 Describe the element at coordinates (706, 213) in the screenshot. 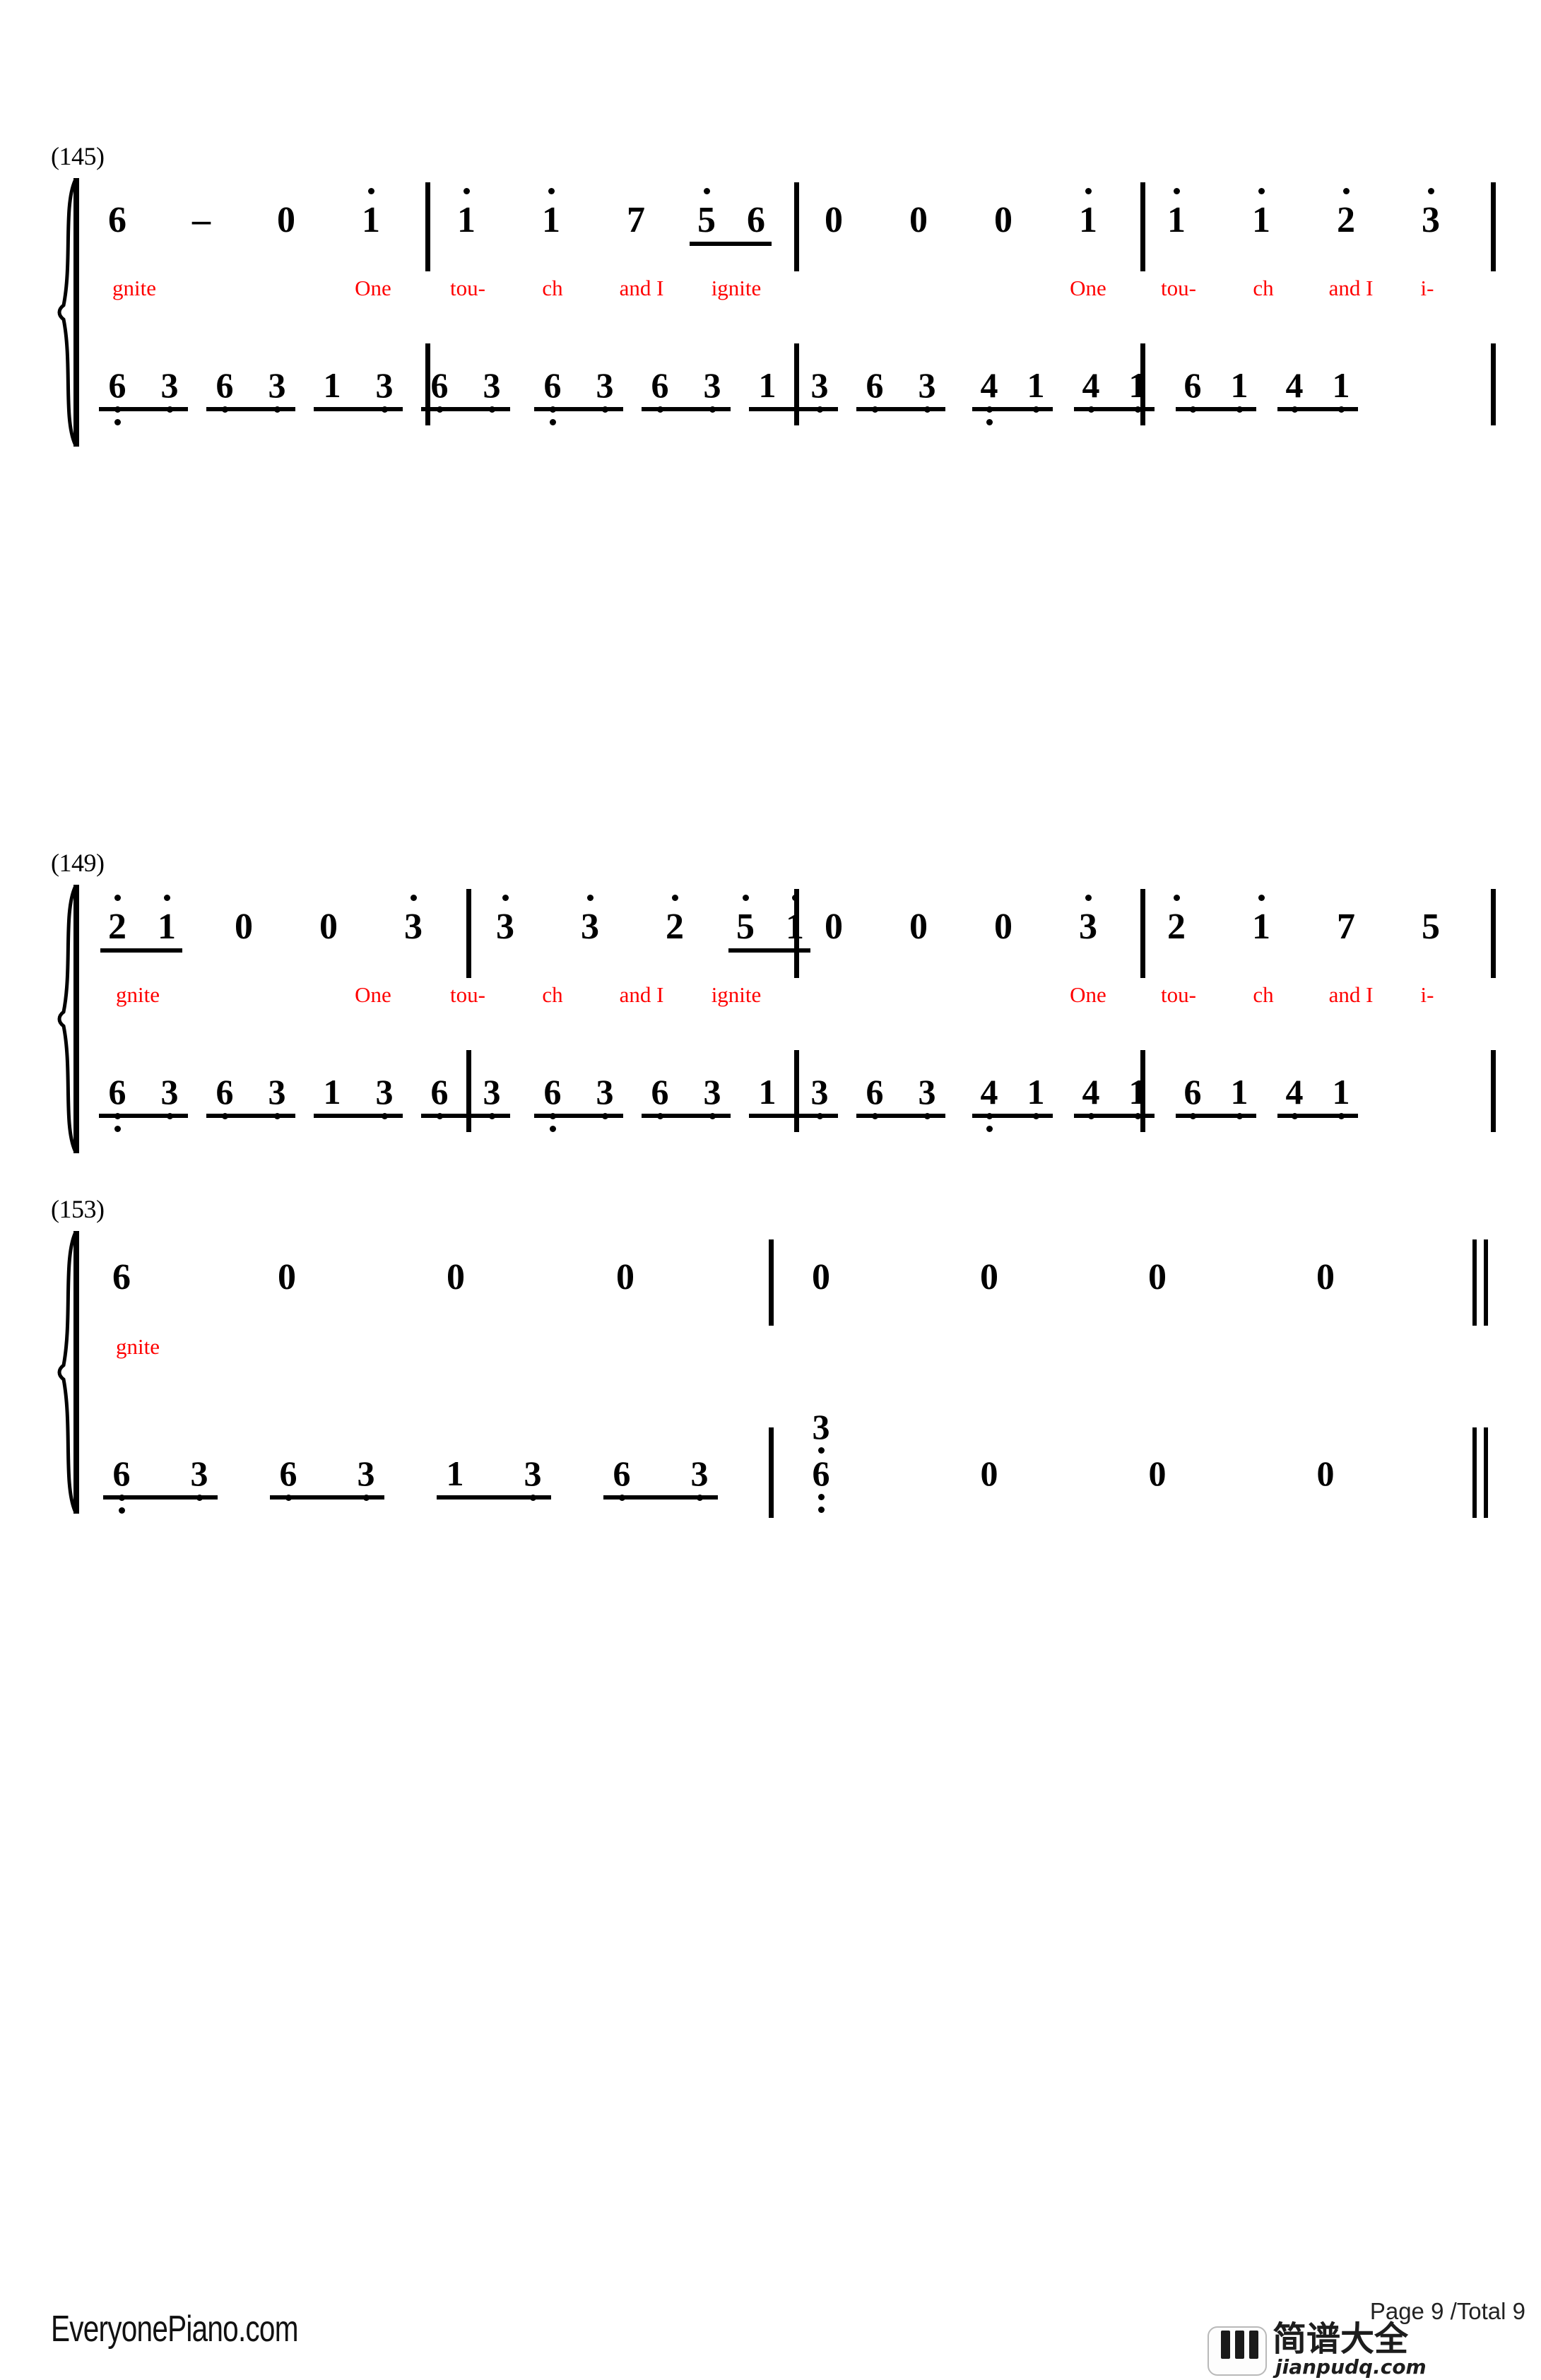

I see `note: 5` at that location.